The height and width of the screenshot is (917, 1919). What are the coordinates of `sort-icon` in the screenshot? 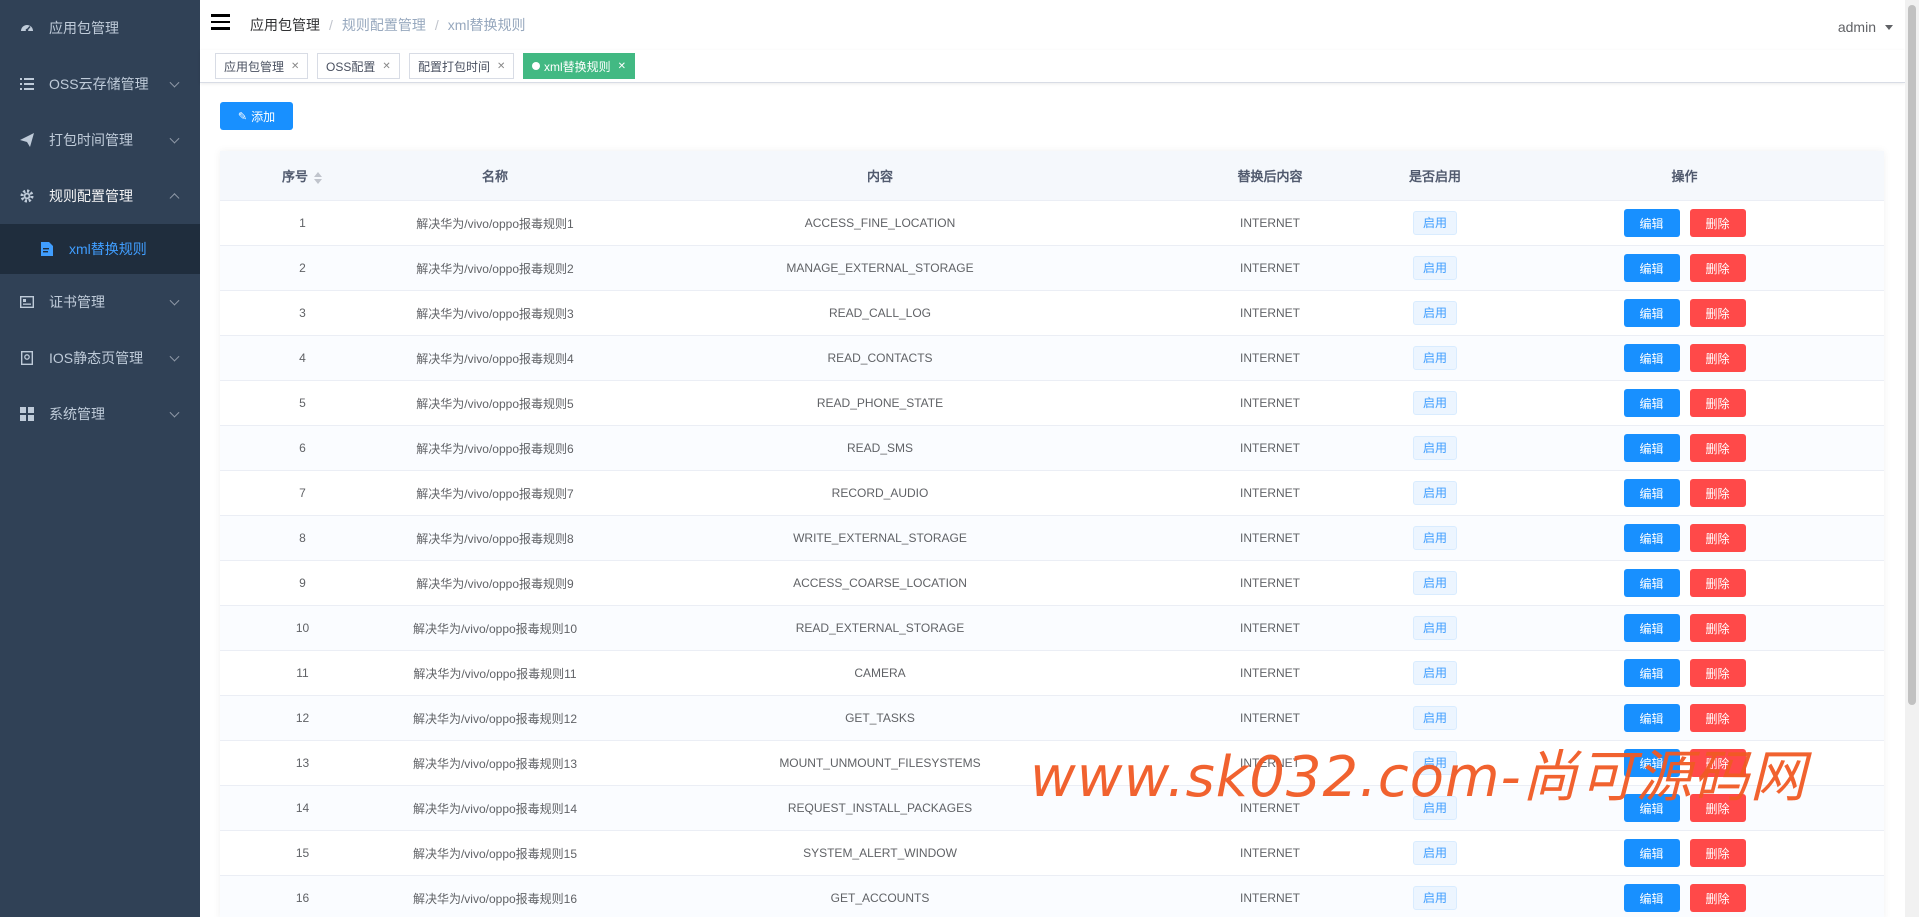 It's located at (318, 178).